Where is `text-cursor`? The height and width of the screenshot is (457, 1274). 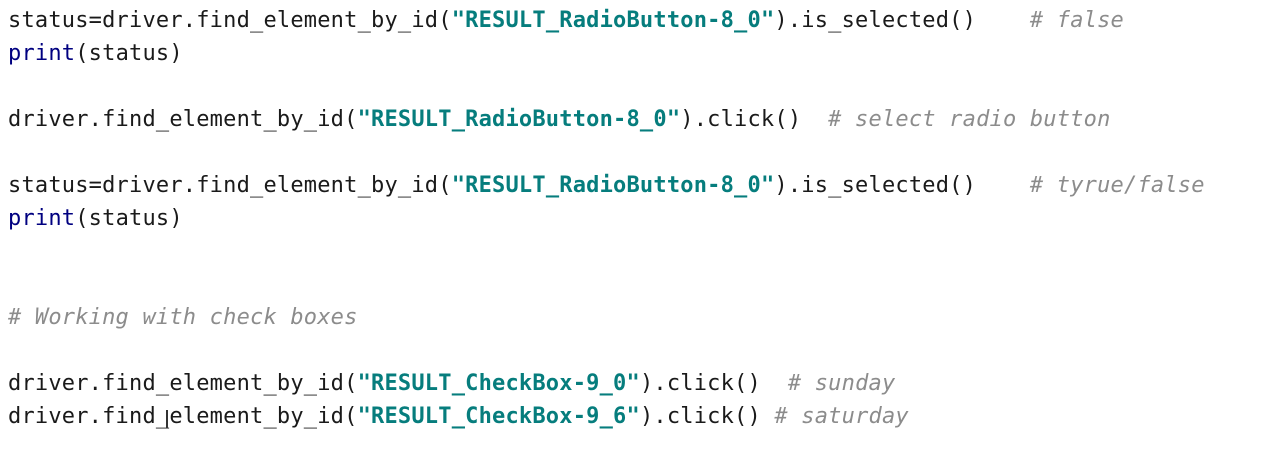 text-cursor is located at coordinates (167, 419).